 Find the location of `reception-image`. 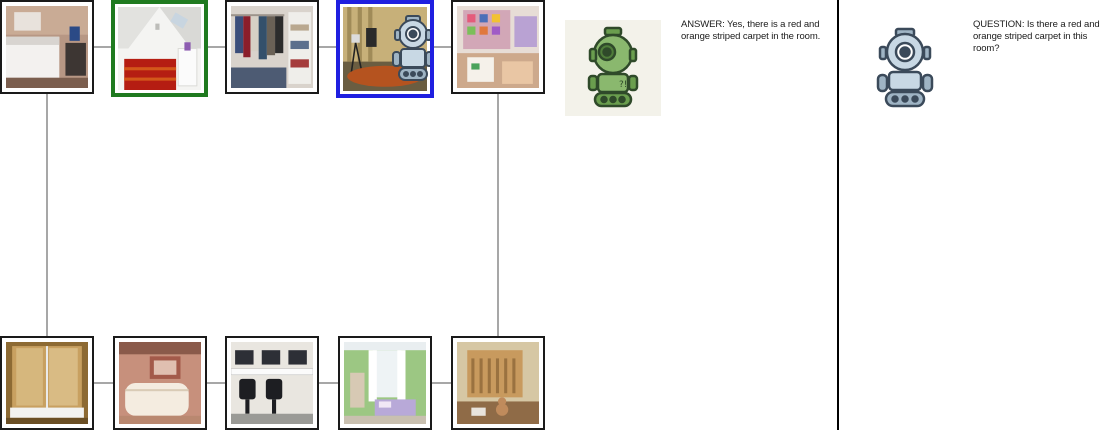

reception-image is located at coordinates (160, 383).